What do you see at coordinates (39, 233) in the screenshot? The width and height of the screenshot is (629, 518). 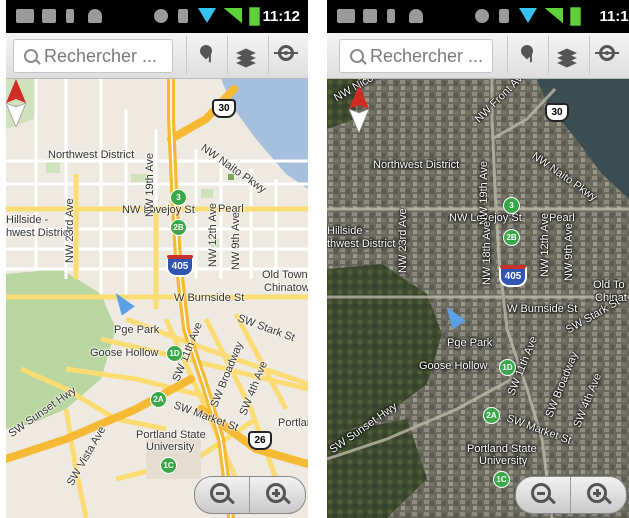 I see `map-label-hillside-2: hwest District` at bounding box center [39, 233].